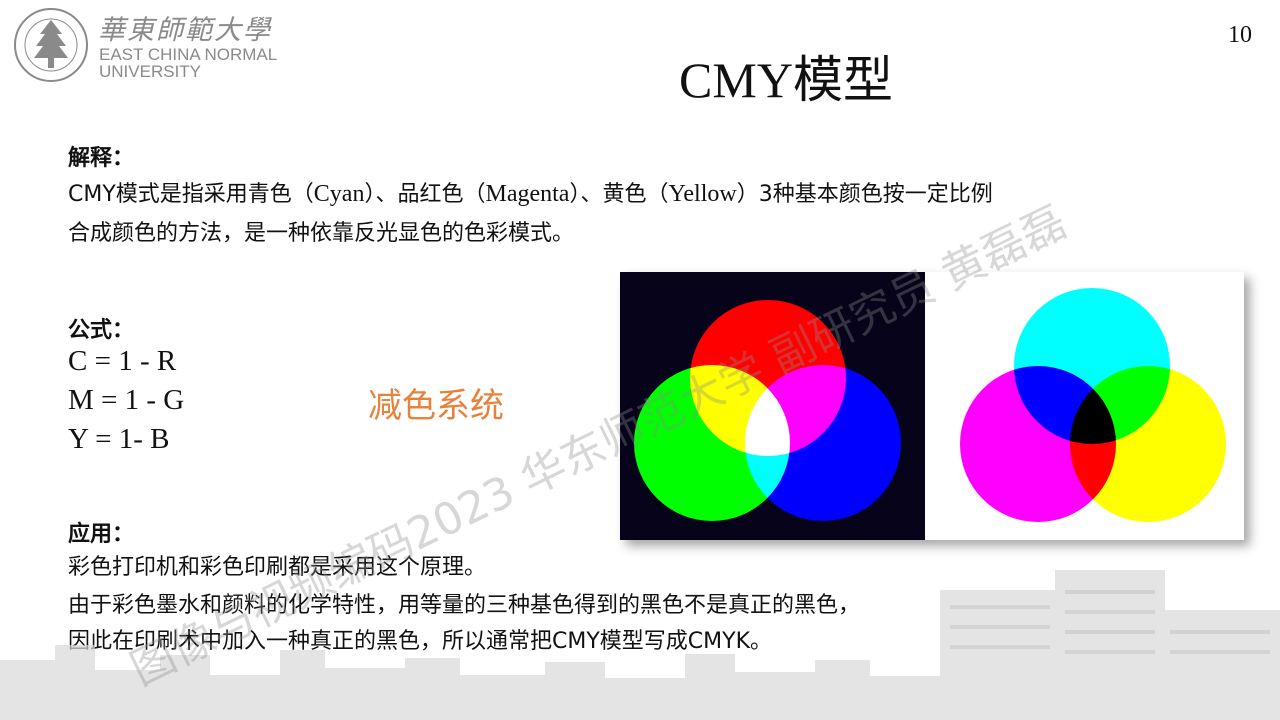  I want to click on formula-line-c: C = 1 - R, so click(122, 361).